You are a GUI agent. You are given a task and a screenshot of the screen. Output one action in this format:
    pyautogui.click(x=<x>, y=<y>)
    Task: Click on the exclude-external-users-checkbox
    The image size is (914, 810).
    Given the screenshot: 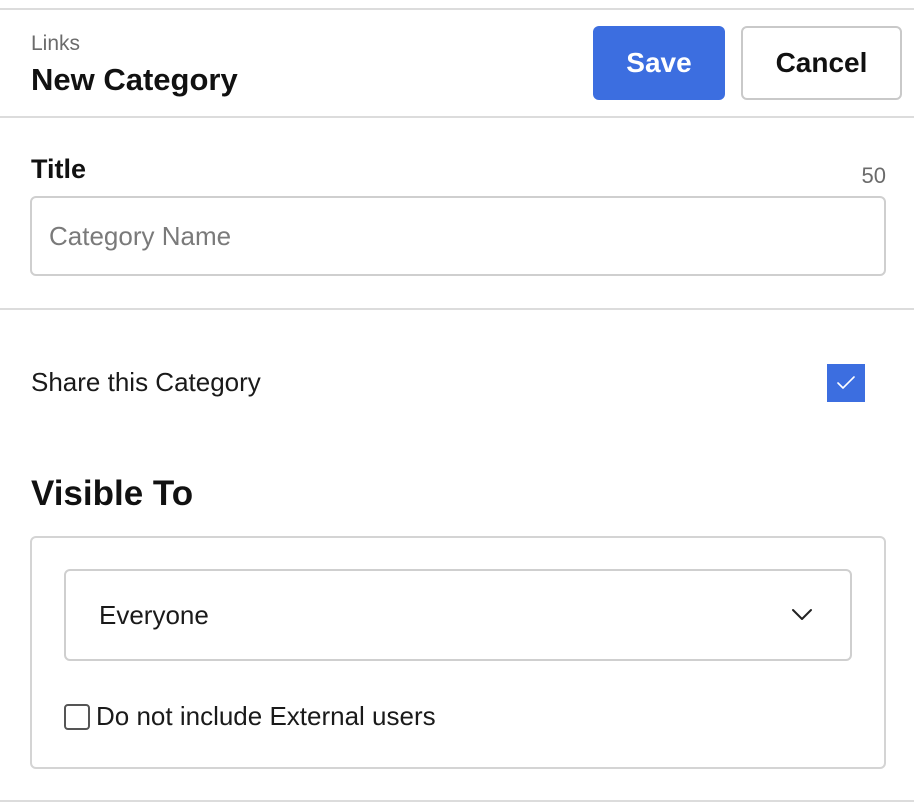 What is the action you would take?
    pyautogui.click(x=77, y=717)
    